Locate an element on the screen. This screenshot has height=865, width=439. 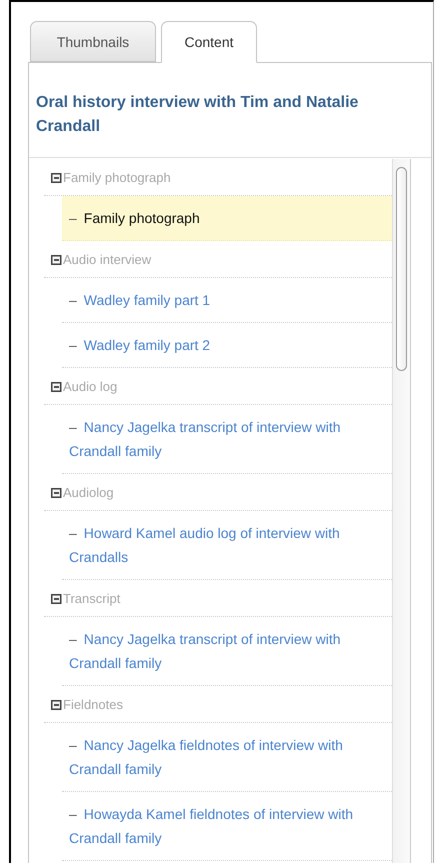
group-label: Audio log is located at coordinates (90, 386).